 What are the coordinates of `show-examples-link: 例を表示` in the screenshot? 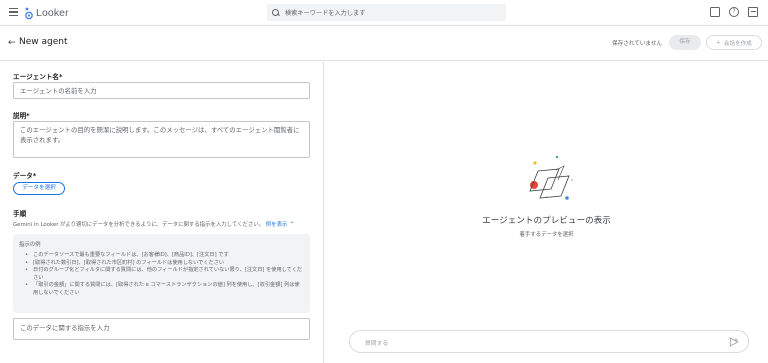 It's located at (277, 225).